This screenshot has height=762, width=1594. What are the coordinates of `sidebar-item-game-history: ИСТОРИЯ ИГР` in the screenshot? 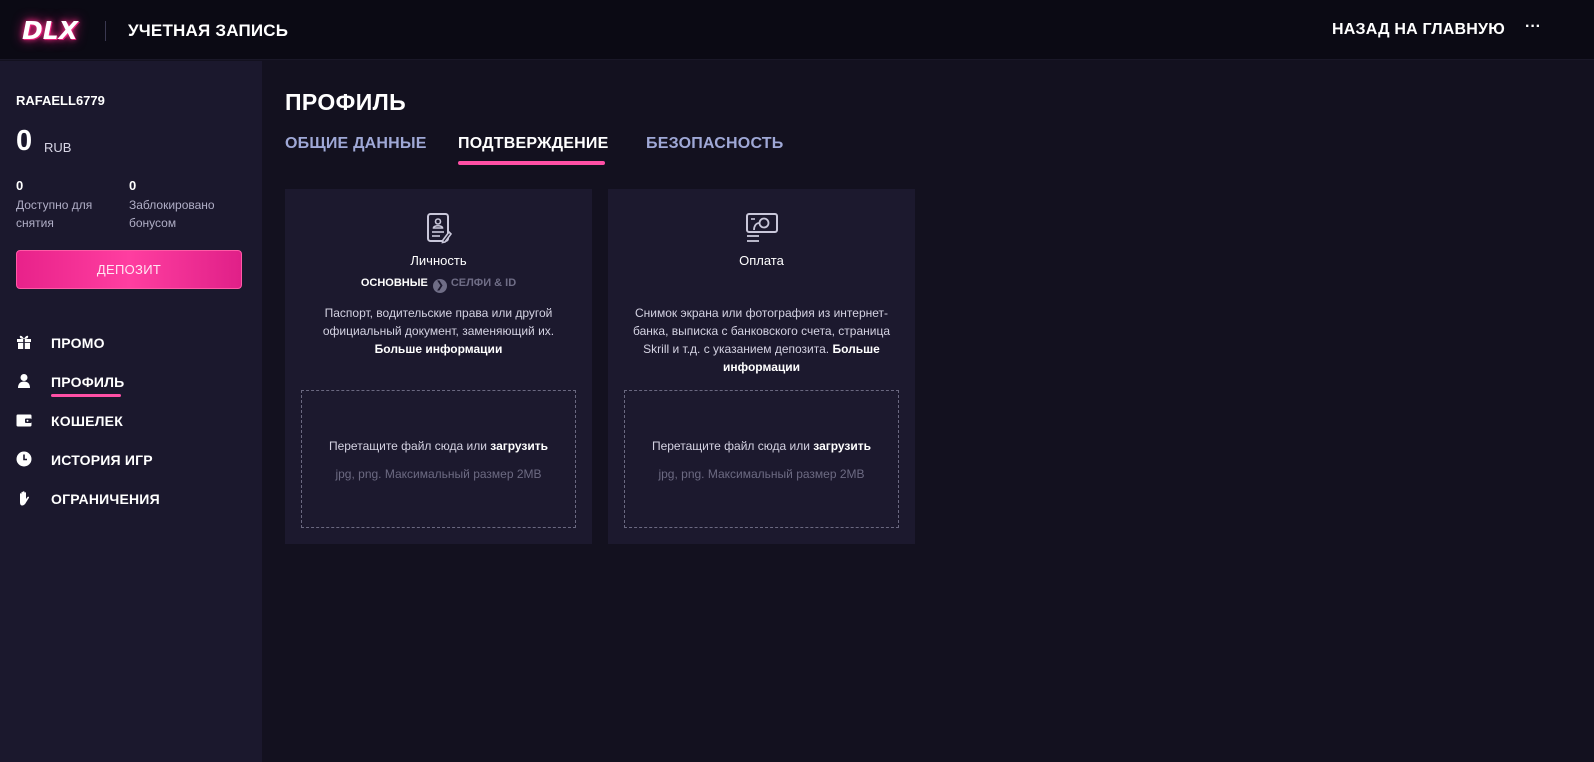 It's located at (131, 462).